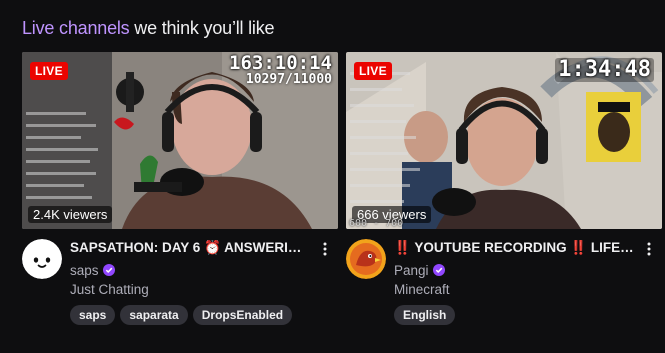 This screenshot has width=665, height=353. I want to click on tag-list: saps saparata DropsEnabled, so click(190, 315).